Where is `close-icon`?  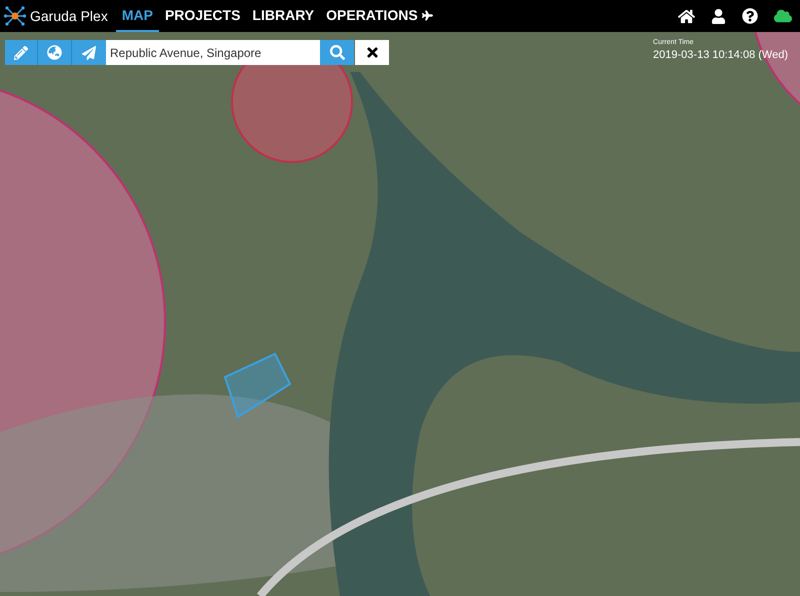
close-icon is located at coordinates (372, 52).